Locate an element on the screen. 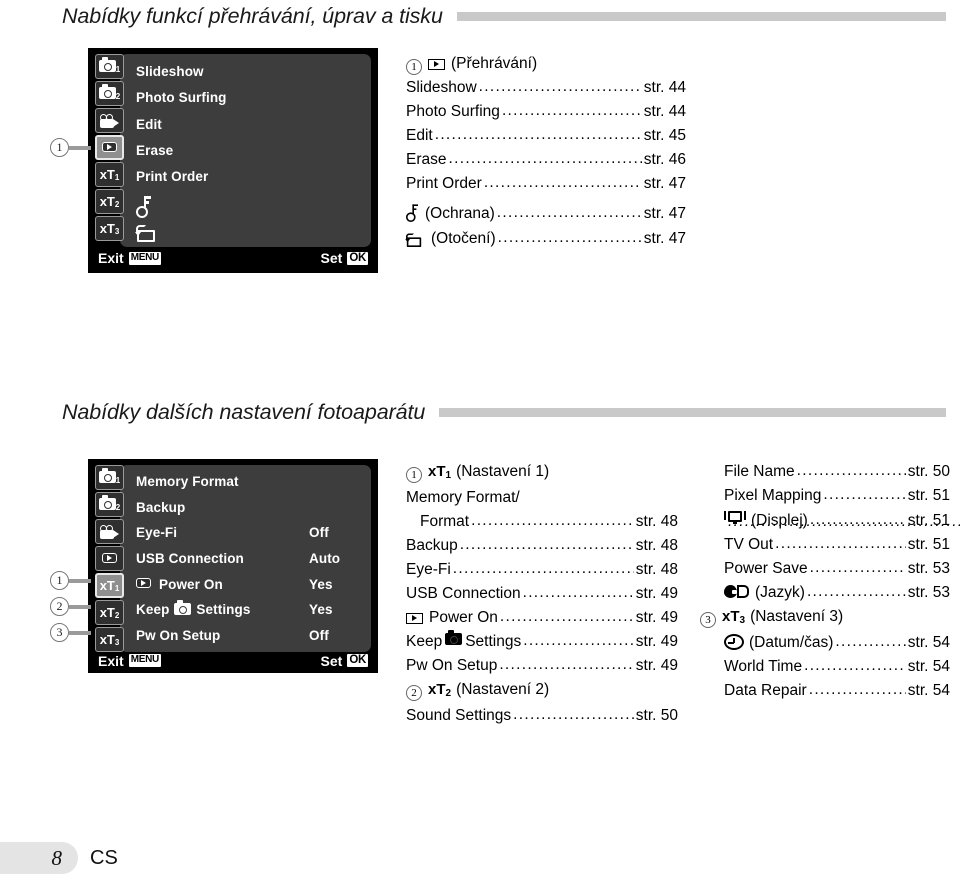 The height and width of the screenshot is (896, 960). callout-number: 1 is located at coordinates (59, 580).